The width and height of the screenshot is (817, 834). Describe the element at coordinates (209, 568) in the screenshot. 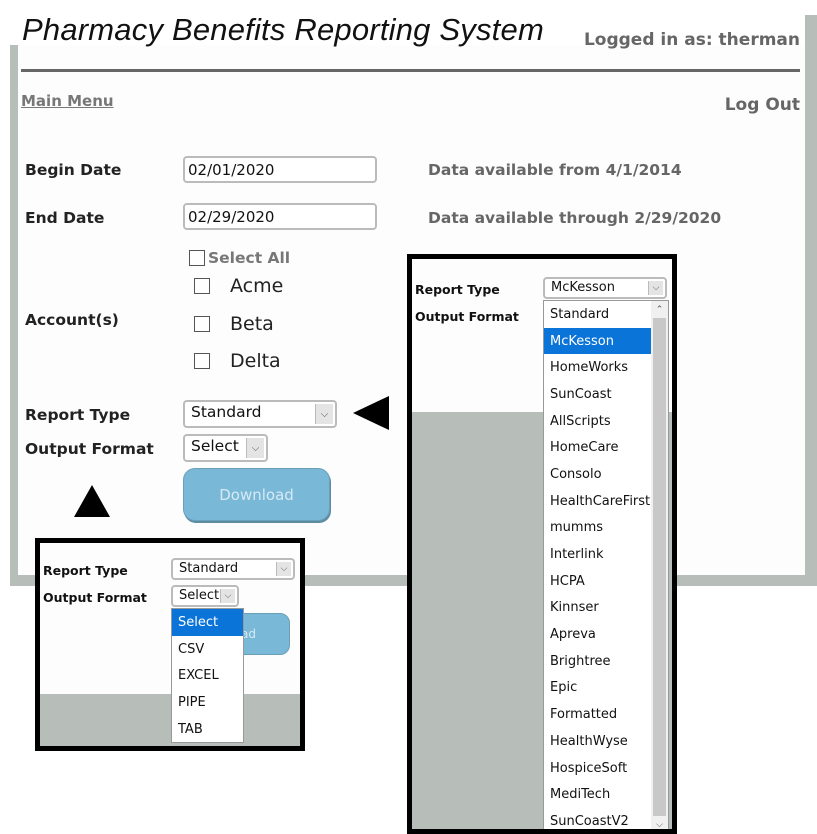

I see `inset-report-type-value: Standard` at that location.